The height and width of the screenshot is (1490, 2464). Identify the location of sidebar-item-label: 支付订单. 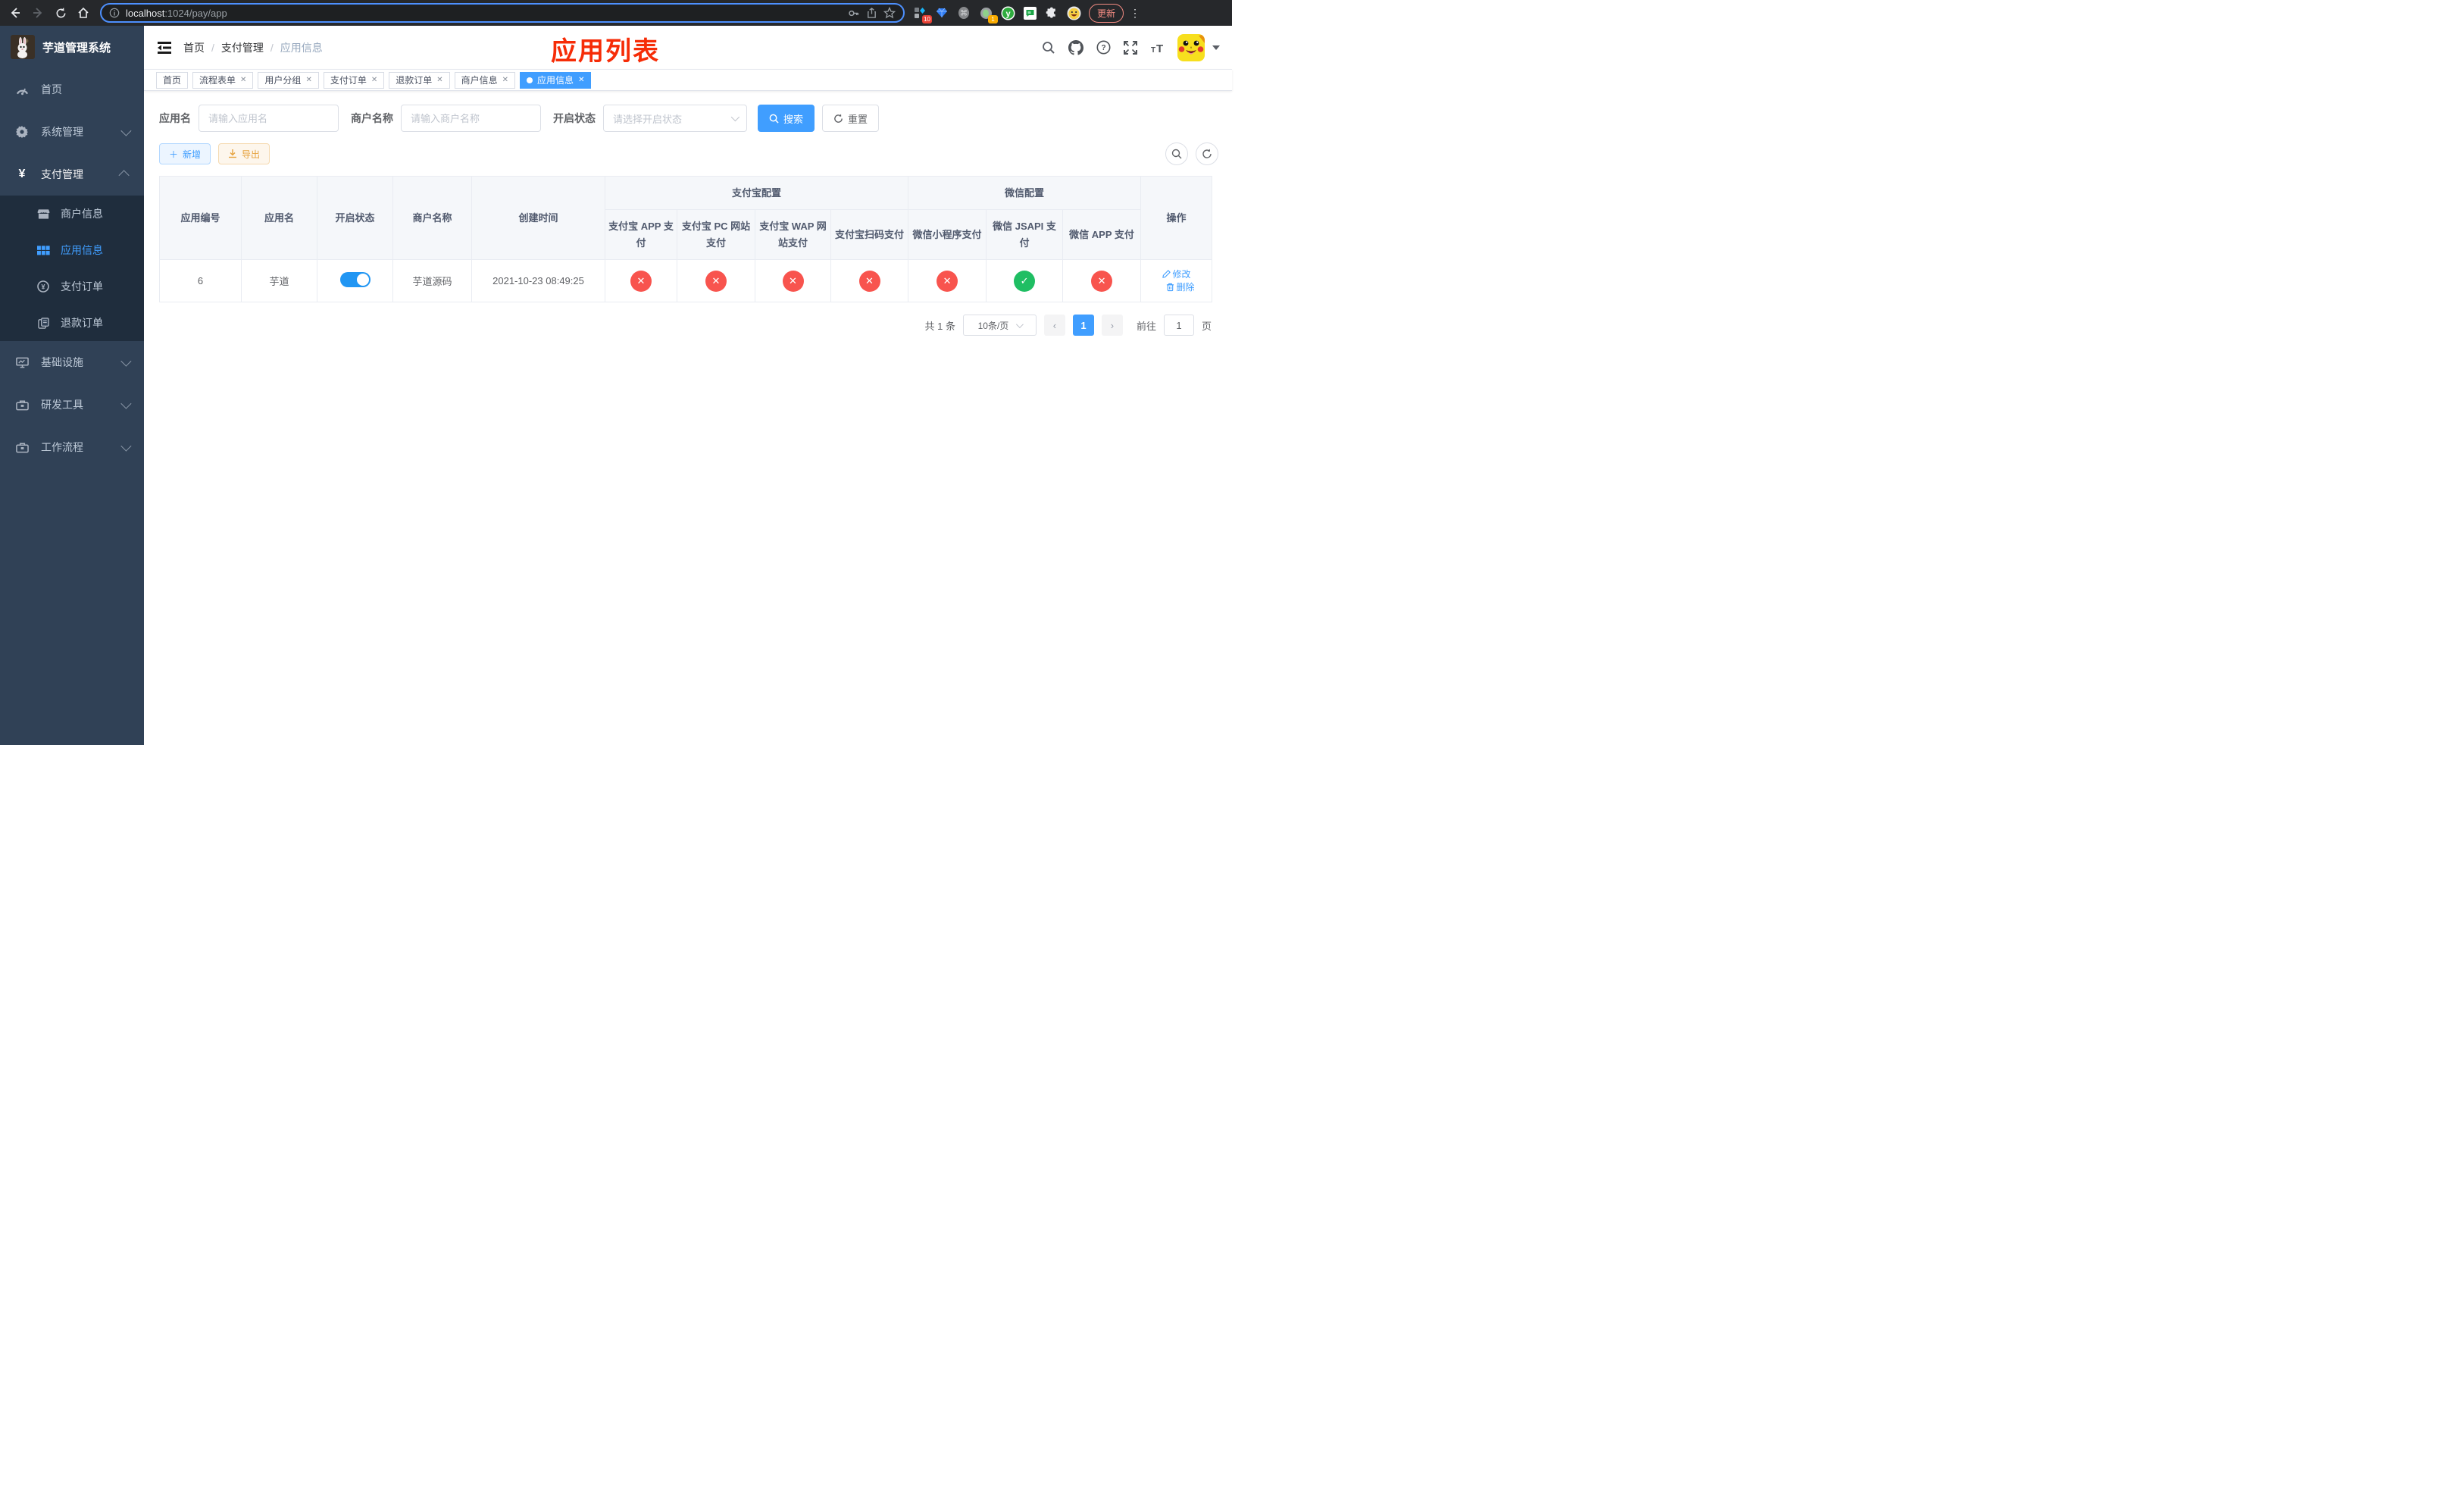
(82, 287).